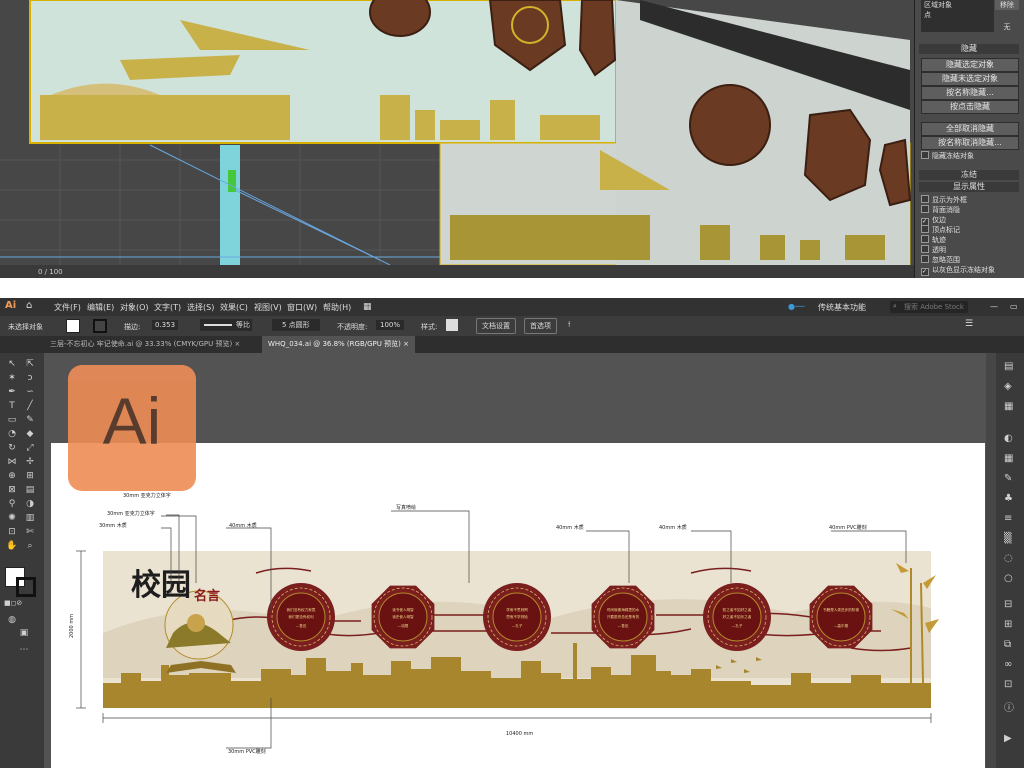 Image resolution: width=1024 pixels, height=768 pixels. Describe the element at coordinates (134, 307) in the screenshot. I see `menu-object: 对象(O)` at that location.